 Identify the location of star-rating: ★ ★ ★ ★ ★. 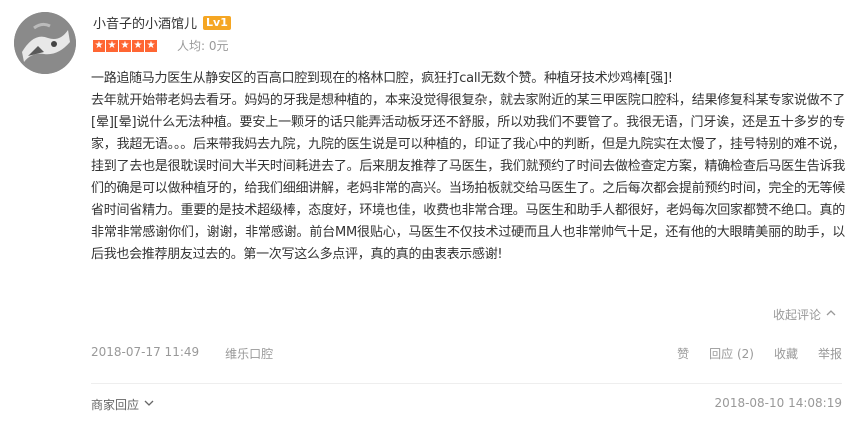
(125, 45).